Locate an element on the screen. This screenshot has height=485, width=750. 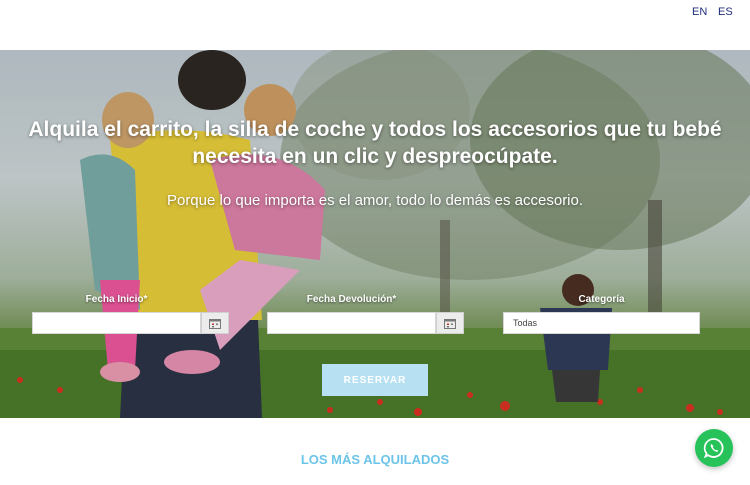
start-date-label: Fecha Inicio* is located at coordinates (116, 299).